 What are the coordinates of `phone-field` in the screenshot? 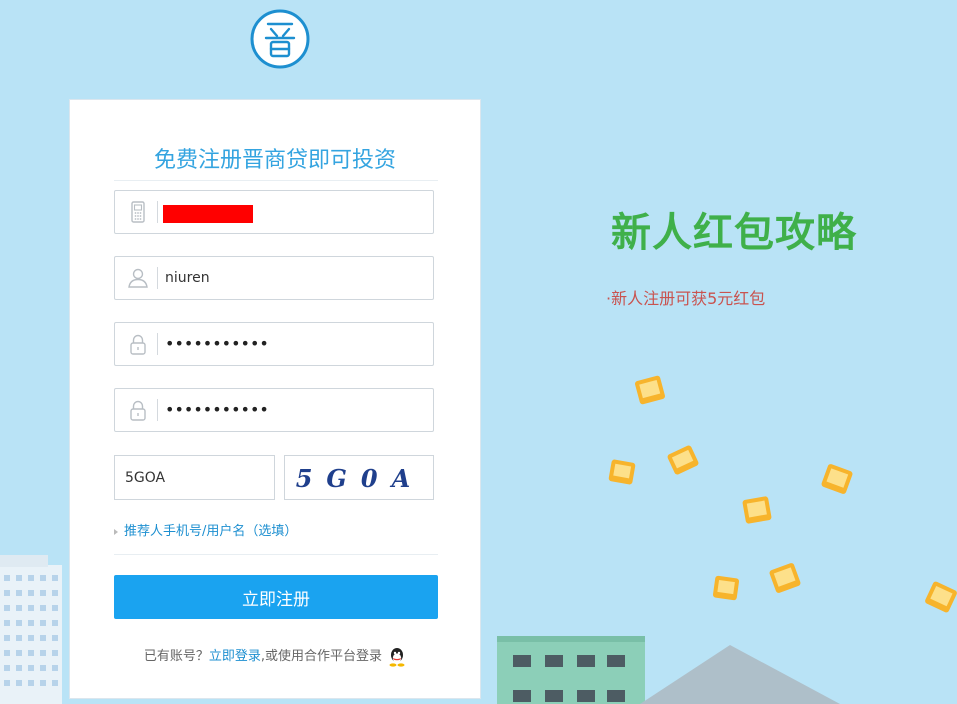 It's located at (274, 212).